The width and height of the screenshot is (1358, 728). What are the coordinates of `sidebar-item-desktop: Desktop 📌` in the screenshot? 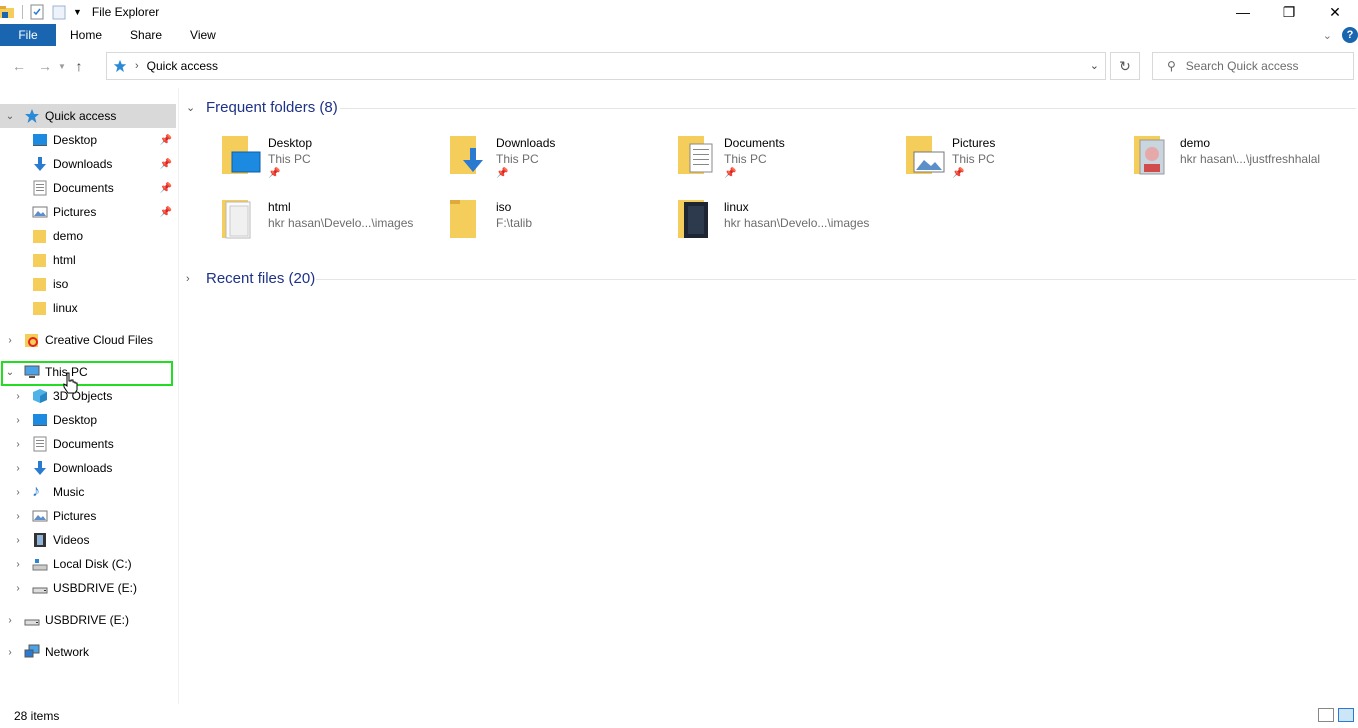 It's located at (88, 140).